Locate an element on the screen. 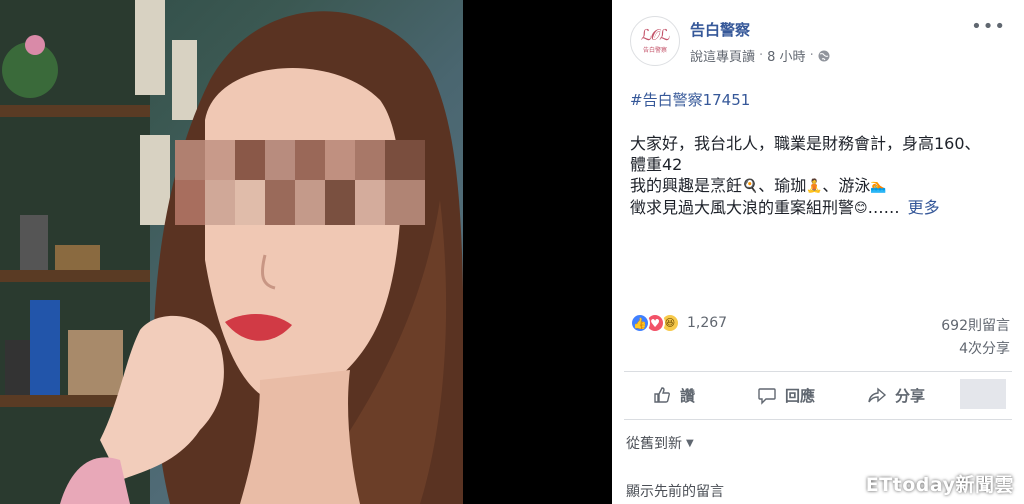 The image size is (1024, 504). comment-sort-label: 從舊到新 is located at coordinates (654, 444).